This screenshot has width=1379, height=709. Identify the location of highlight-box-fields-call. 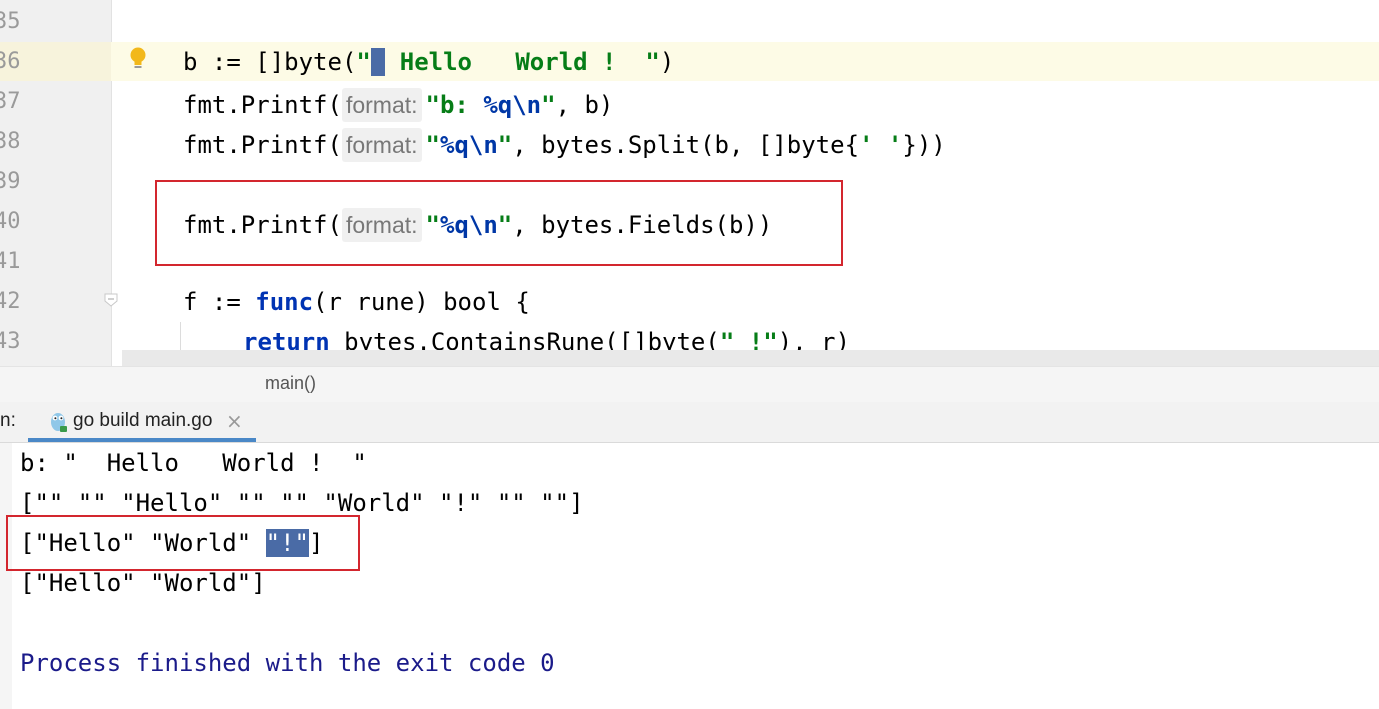
(499, 223).